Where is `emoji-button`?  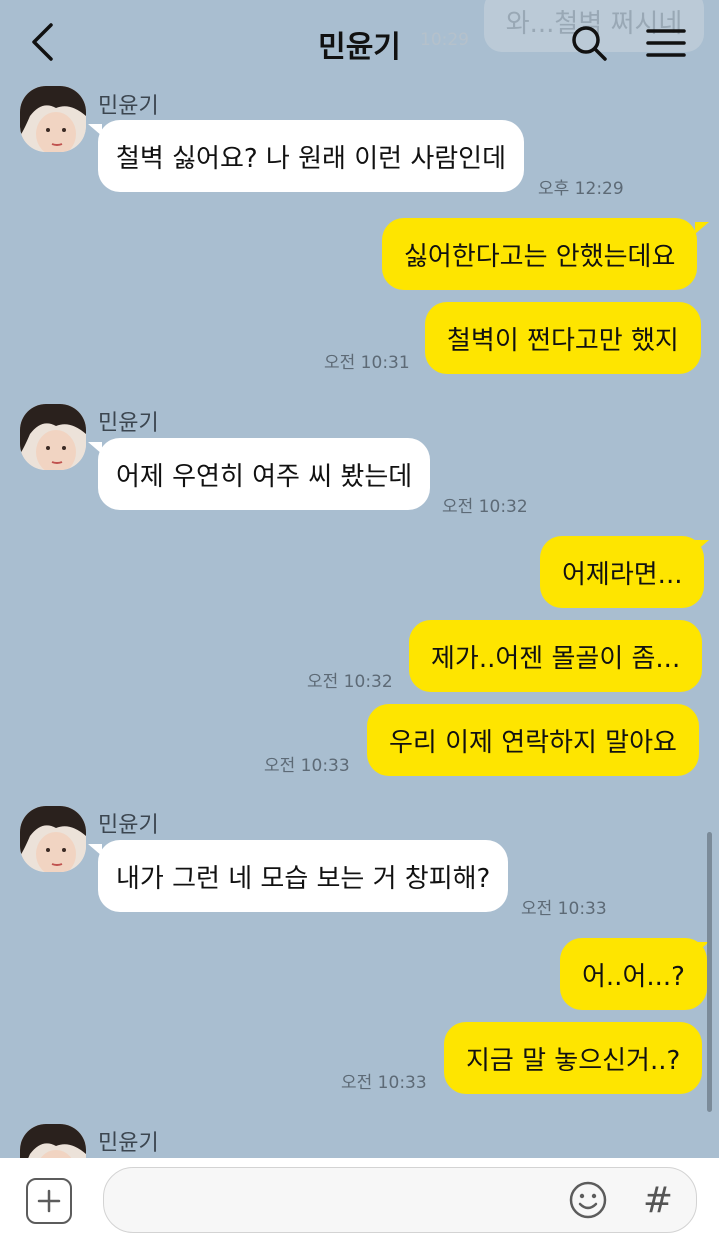 emoji-button is located at coordinates (588, 1200).